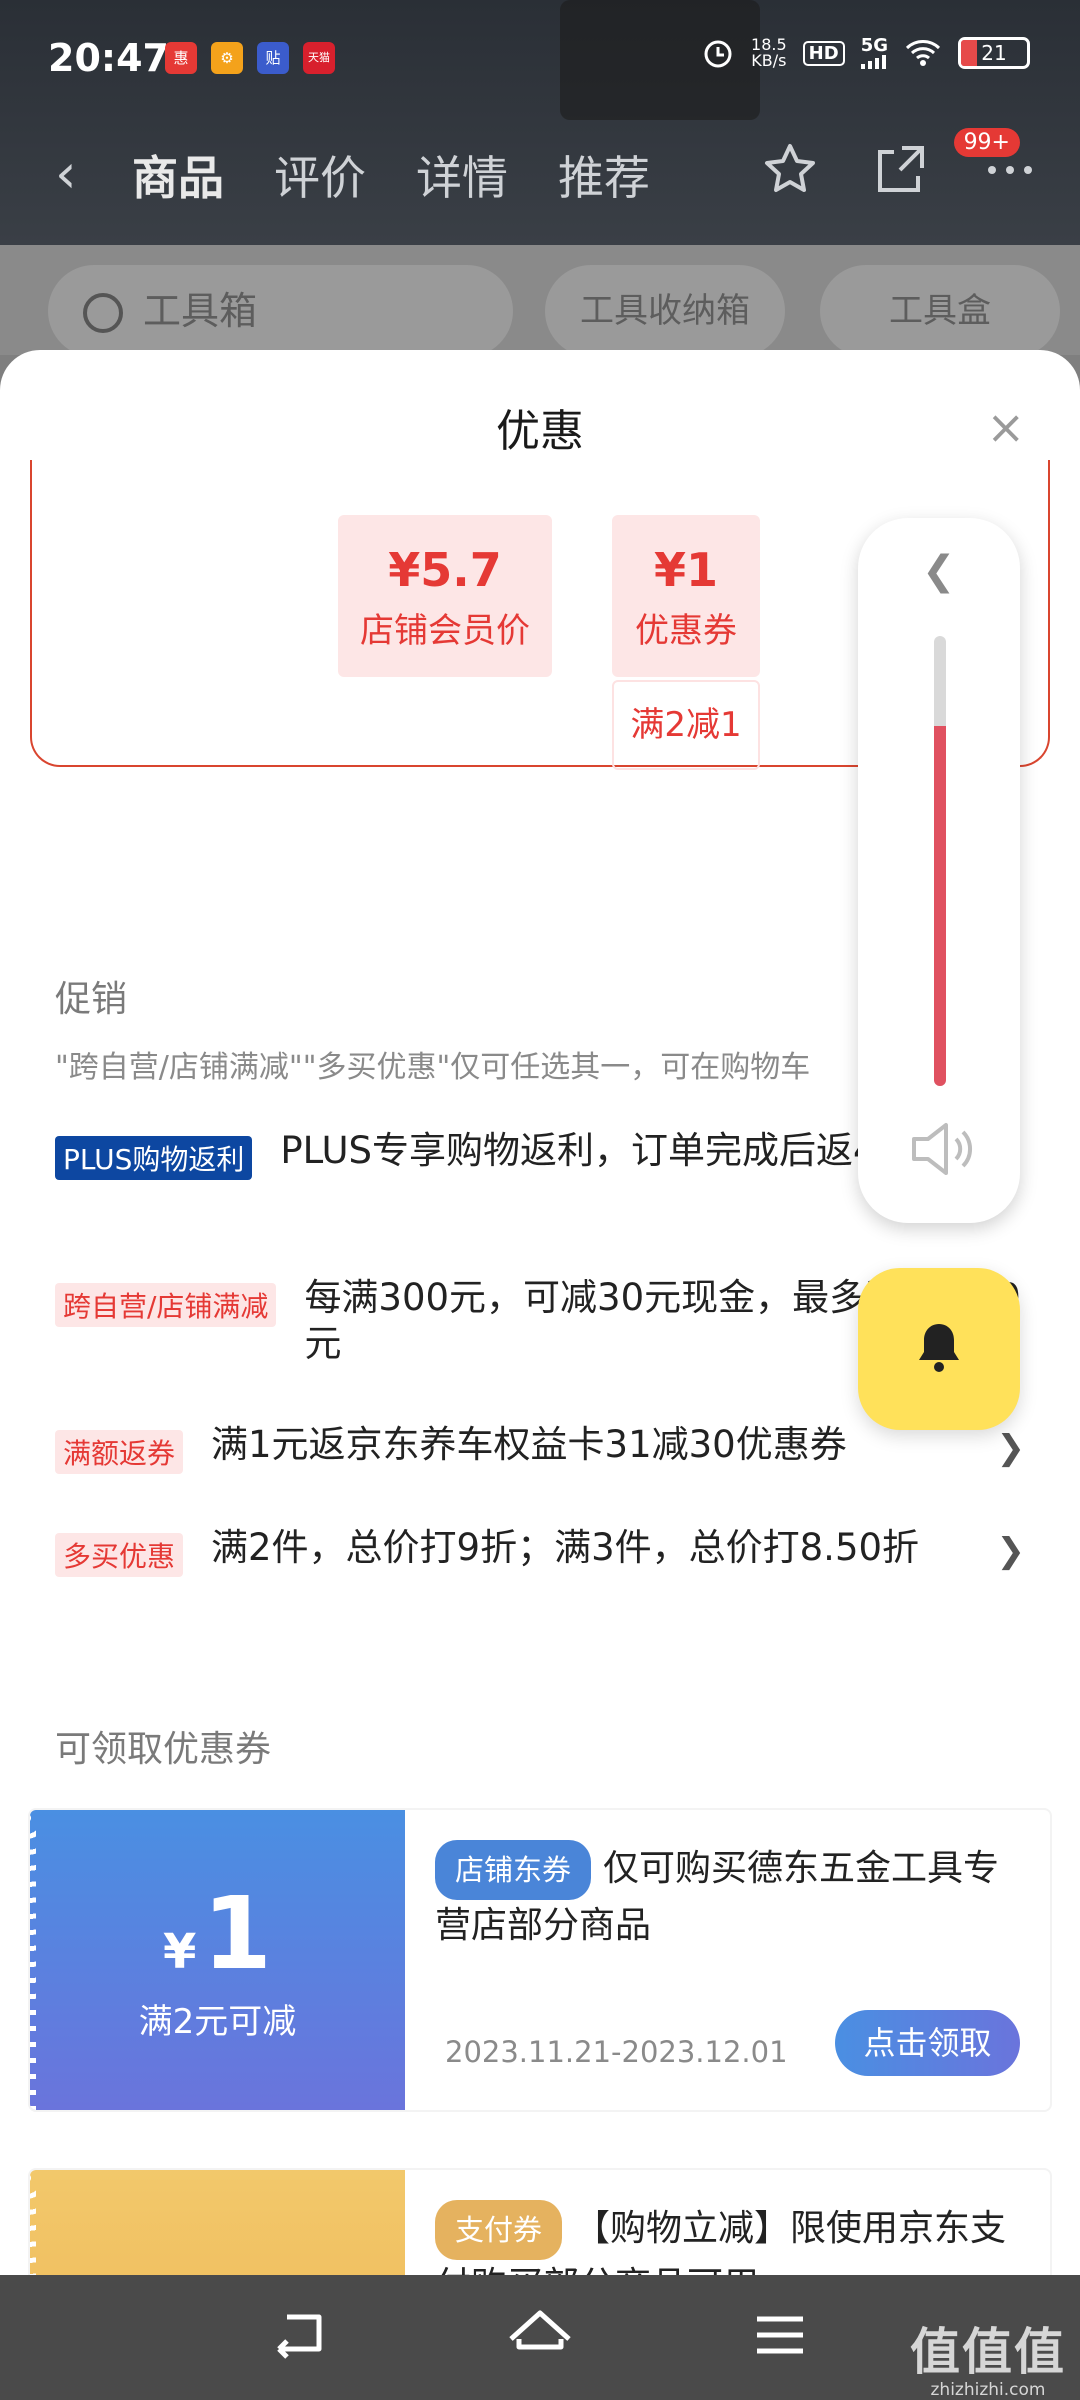 This screenshot has width=1080, height=2400. Describe the element at coordinates (445, 570) in the screenshot. I see `member-price: ¥5.7` at that location.